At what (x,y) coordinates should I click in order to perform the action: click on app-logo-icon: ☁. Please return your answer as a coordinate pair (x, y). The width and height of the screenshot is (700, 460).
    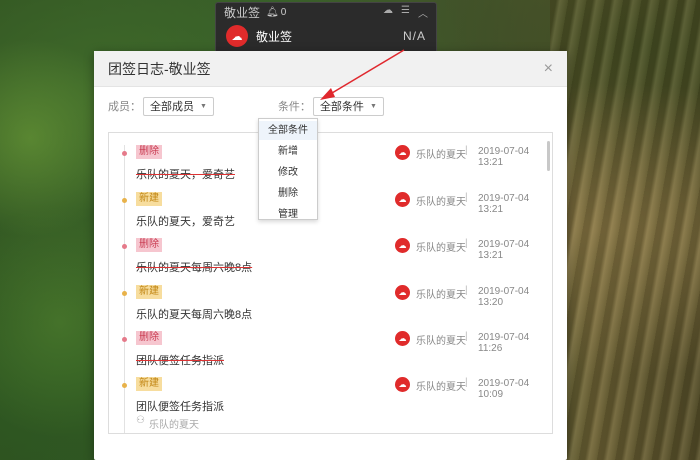
    Looking at the image, I should click on (237, 36).